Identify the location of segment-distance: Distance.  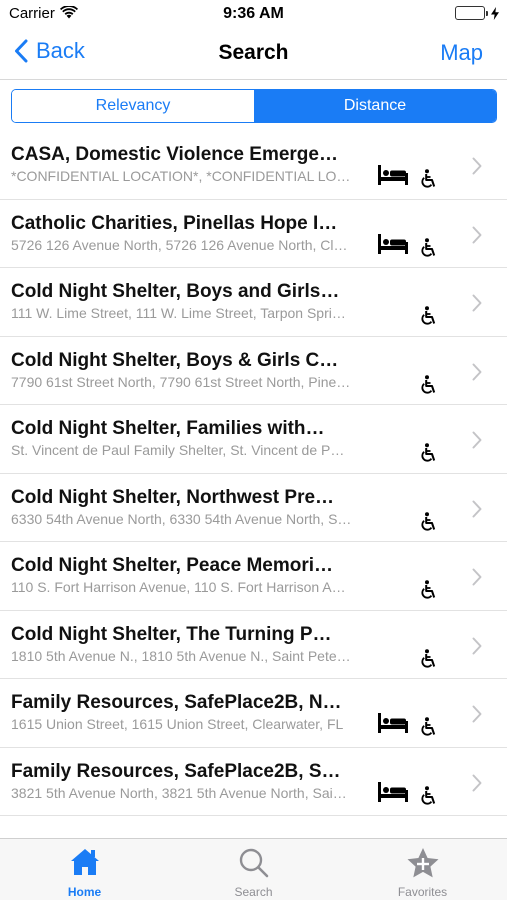
(375, 106).